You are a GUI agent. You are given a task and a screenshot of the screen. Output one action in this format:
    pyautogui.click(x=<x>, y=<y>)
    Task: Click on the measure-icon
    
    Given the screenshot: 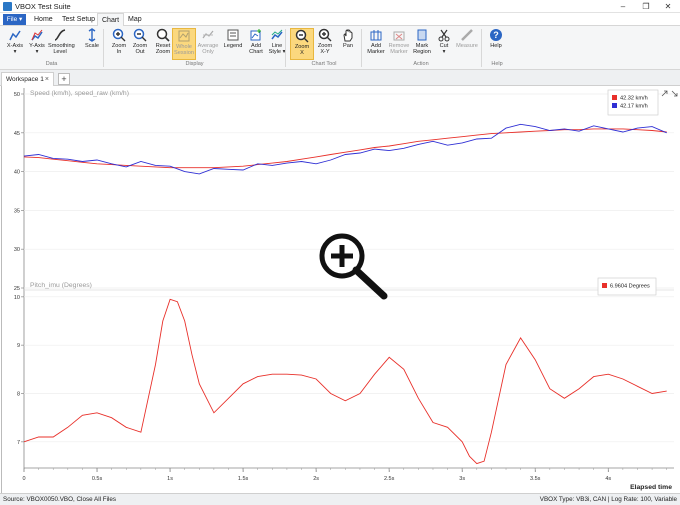 What is the action you would take?
    pyautogui.click(x=467, y=35)
    